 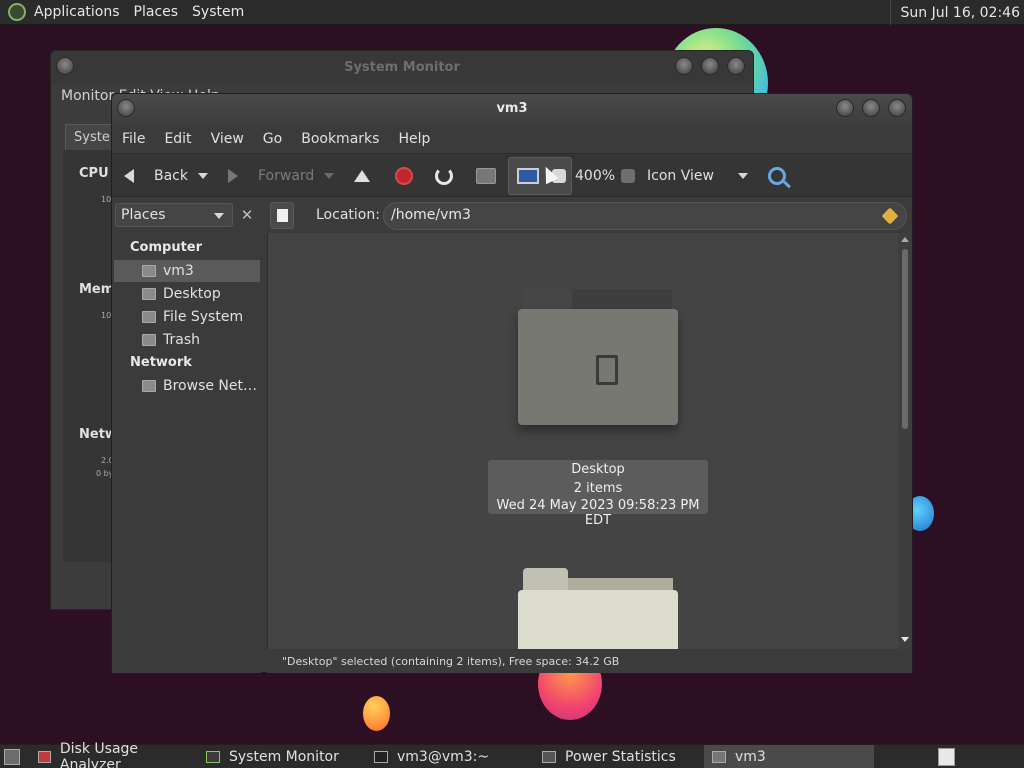 I want to click on up-button, so click(x=362, y=175).